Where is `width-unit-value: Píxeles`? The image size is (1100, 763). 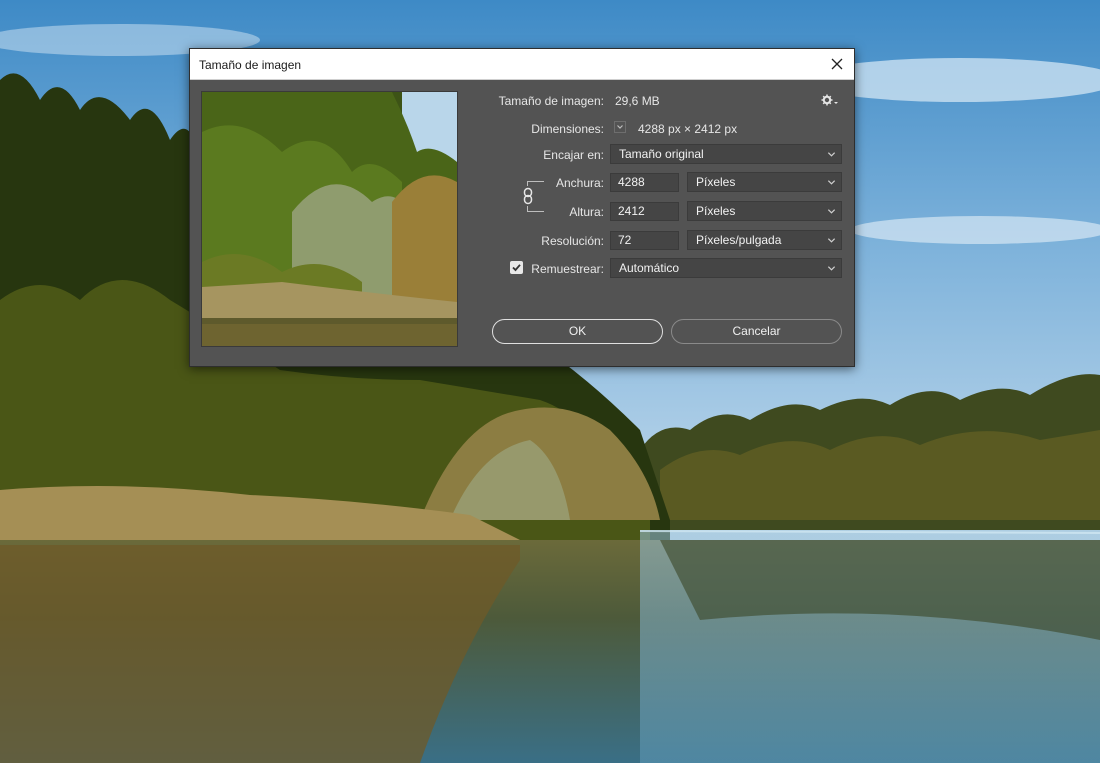 width-unit-value: Píxeles is located at coordinates (716, 182).